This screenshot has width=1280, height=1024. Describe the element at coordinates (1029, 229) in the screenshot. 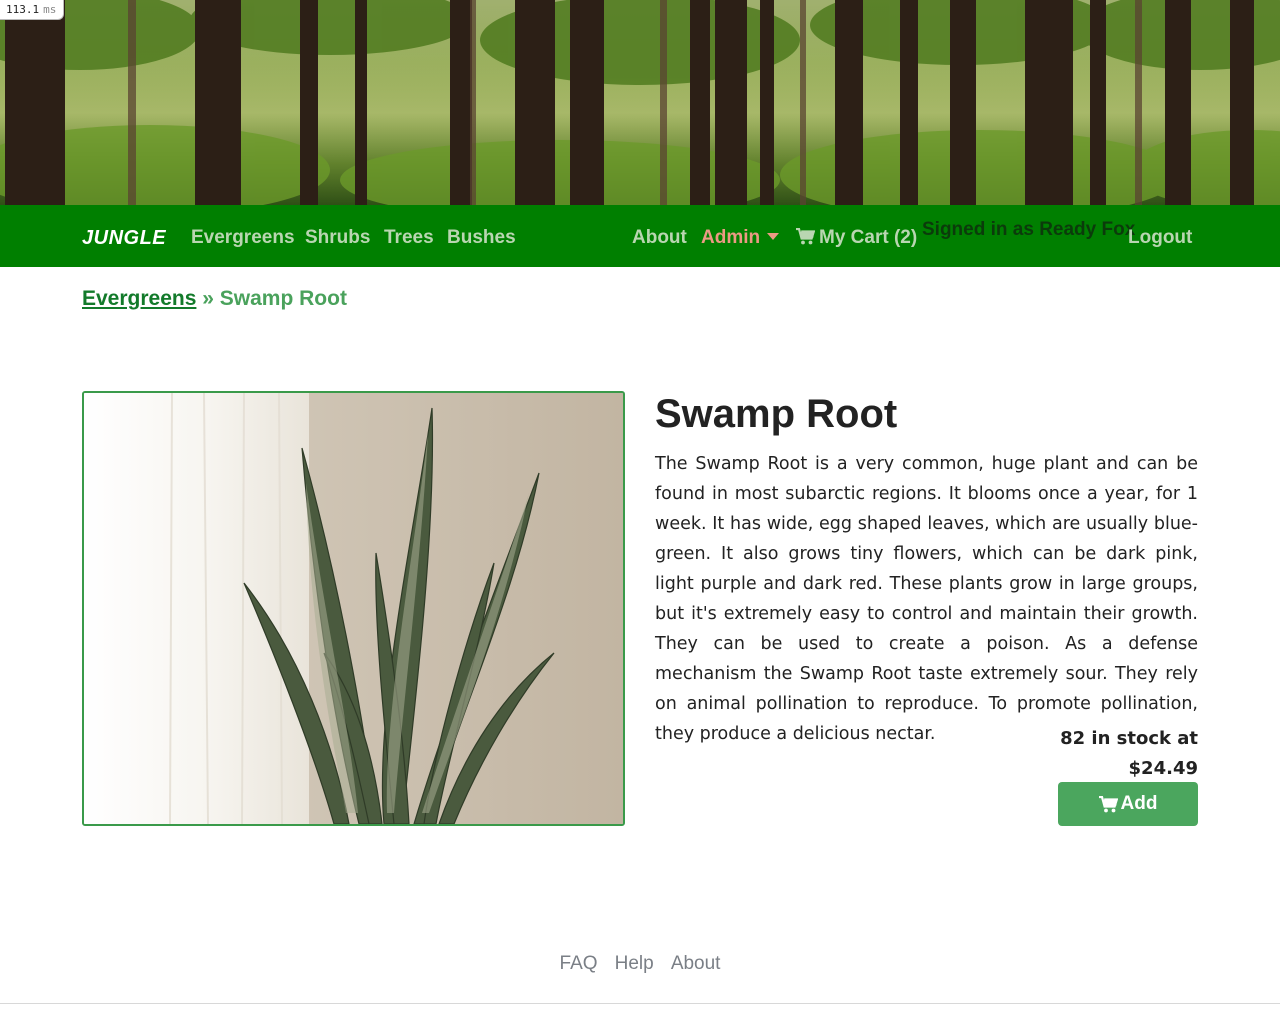

I see `signed-in-user-text: Signed in as Ready Fox` at that location.